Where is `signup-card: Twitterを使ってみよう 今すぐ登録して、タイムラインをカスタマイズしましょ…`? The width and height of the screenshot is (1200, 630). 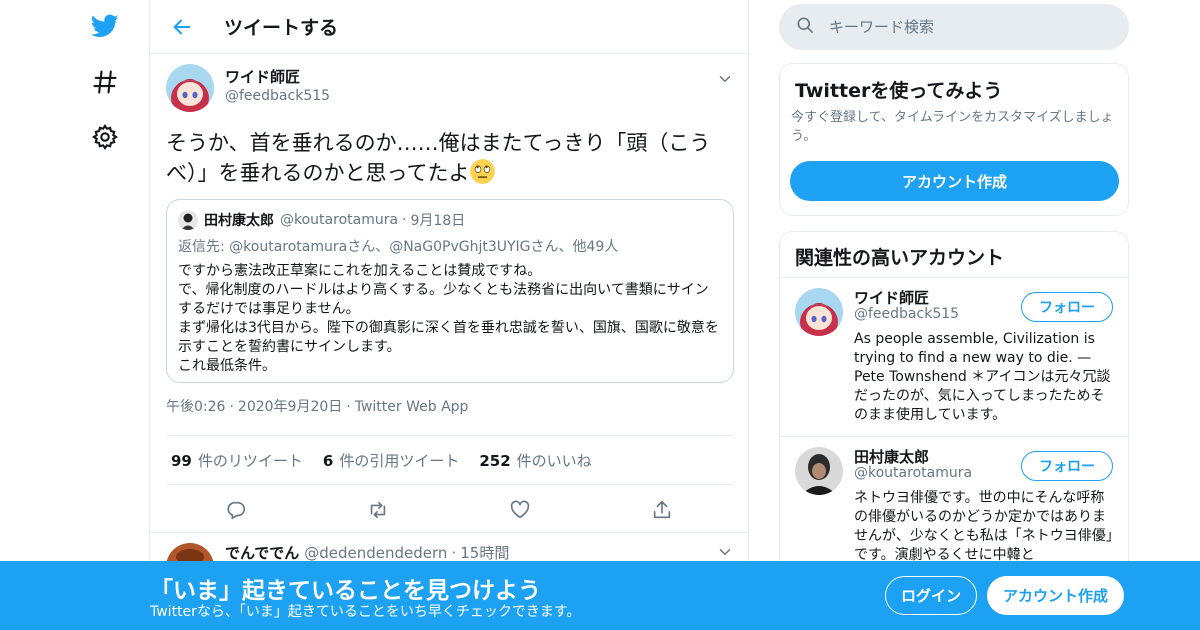
signup-card: Twitterを使ってみよう 今すぐ登録して、タイムラインをカスタマイズしましょ… is located at coordinates (954, 139).